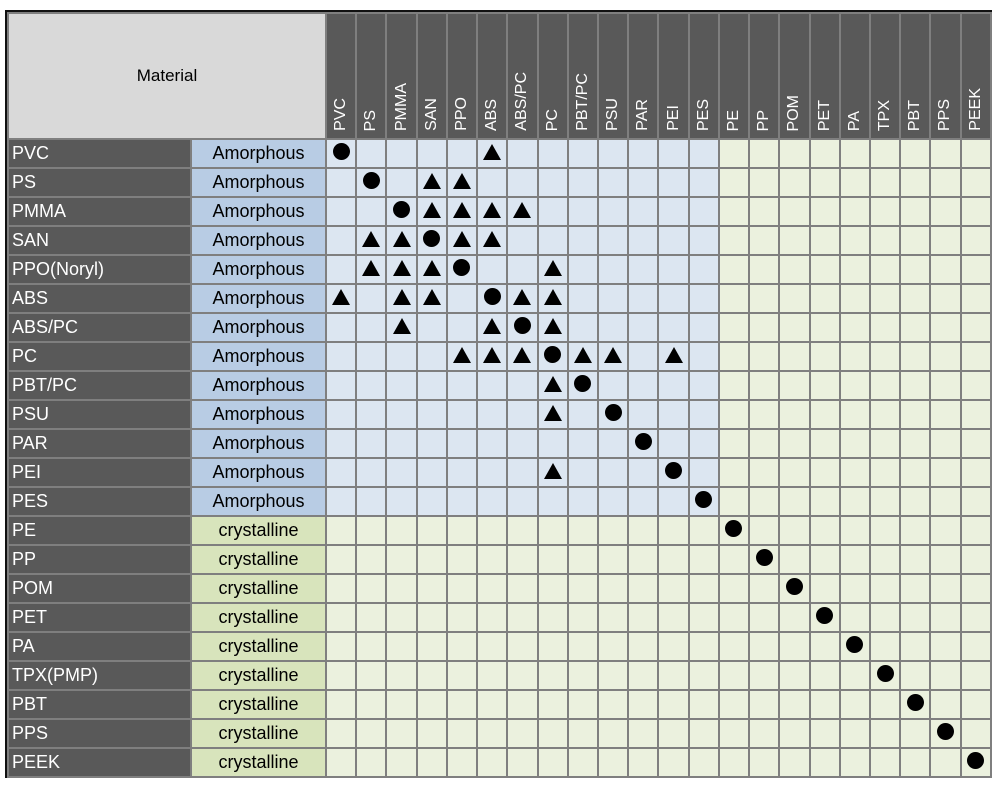 This screenshot has height=787, width=1000. What do you see at coordinates (854, 120) in the screenshot?
I see `column-header-label: PA` at bounding box center [854, 120].